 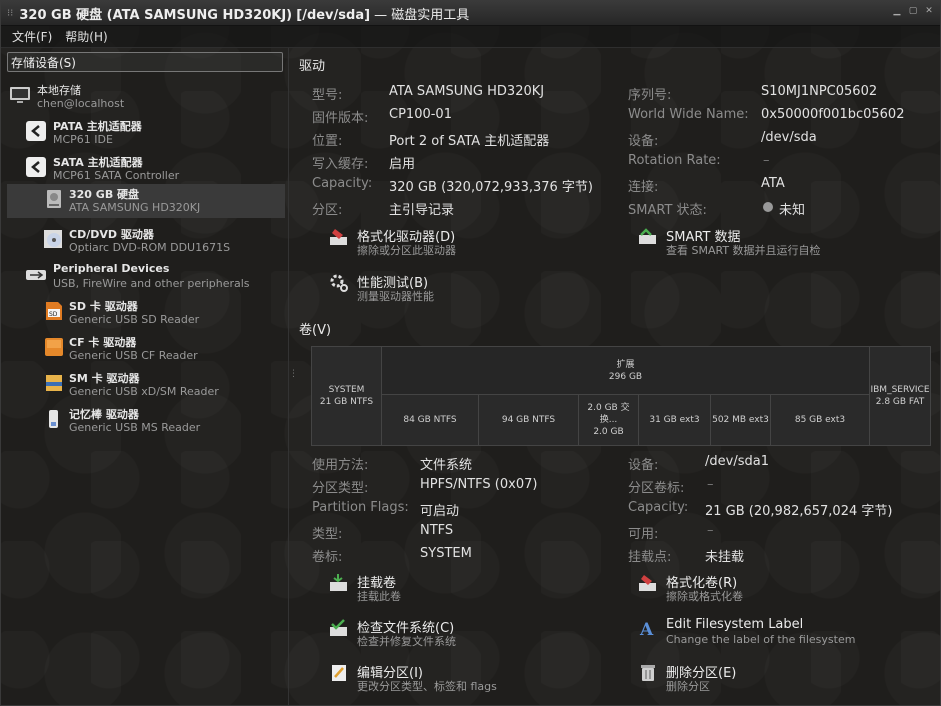 I want to click on device-title: CD/DVD 驱动器, so click(x=111, y=234).